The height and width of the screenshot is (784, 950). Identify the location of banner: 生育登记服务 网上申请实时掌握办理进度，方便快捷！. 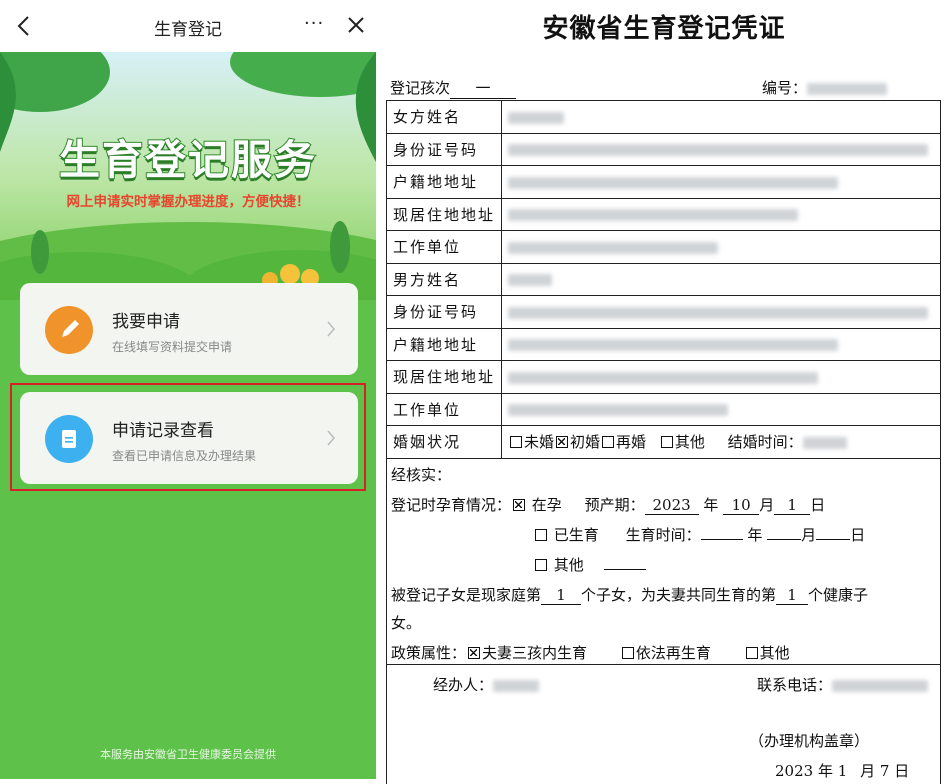
(188, 176).